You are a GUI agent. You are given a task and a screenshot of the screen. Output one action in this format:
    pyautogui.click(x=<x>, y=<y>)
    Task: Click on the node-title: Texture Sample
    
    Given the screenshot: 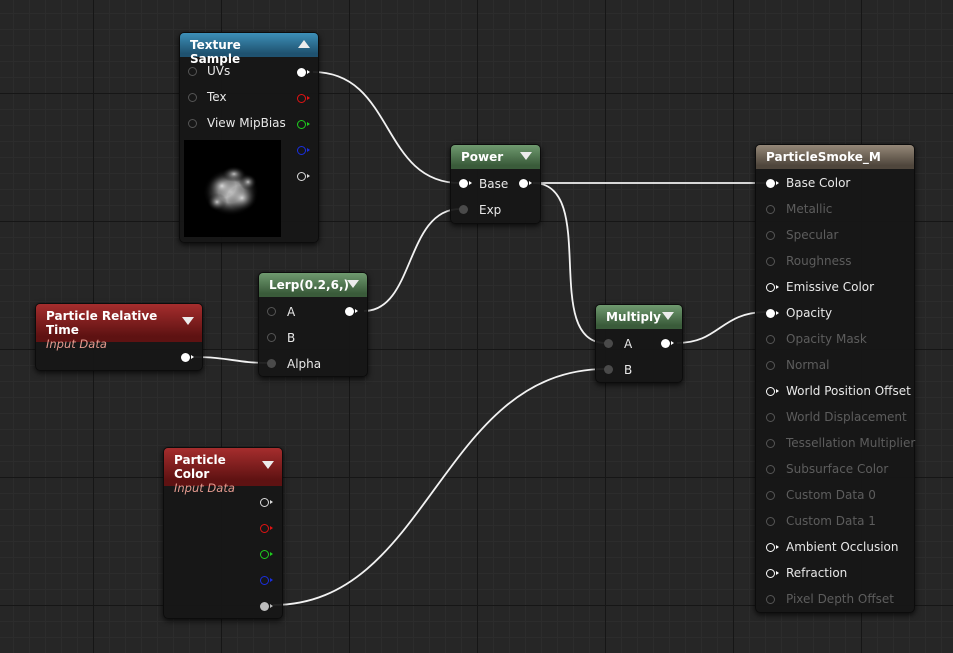 What is the action you would take?
    pyautogui.click(x=215, y=52)
    